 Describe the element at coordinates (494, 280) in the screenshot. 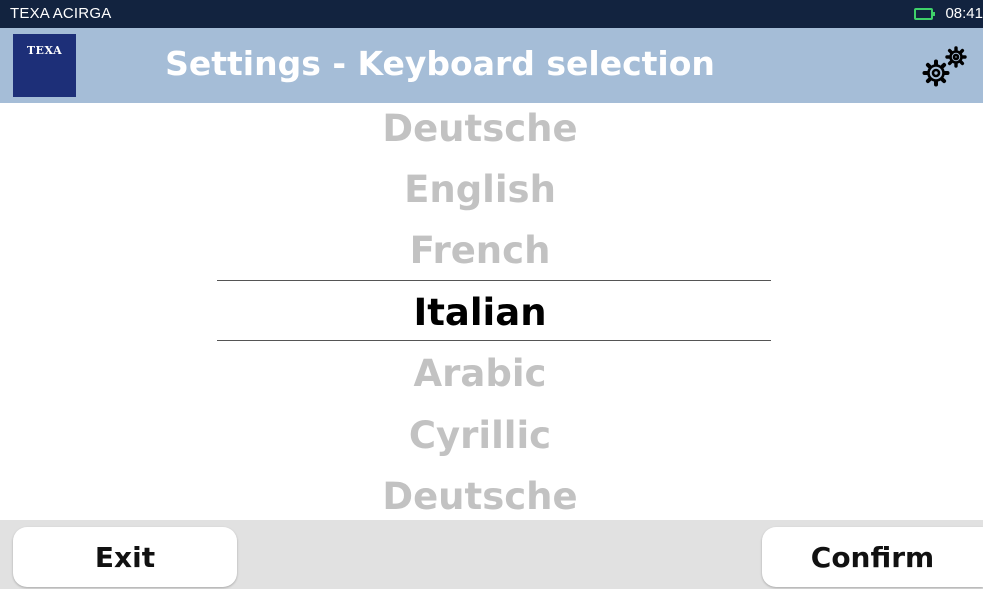

I see `selection-top-line` at that location.